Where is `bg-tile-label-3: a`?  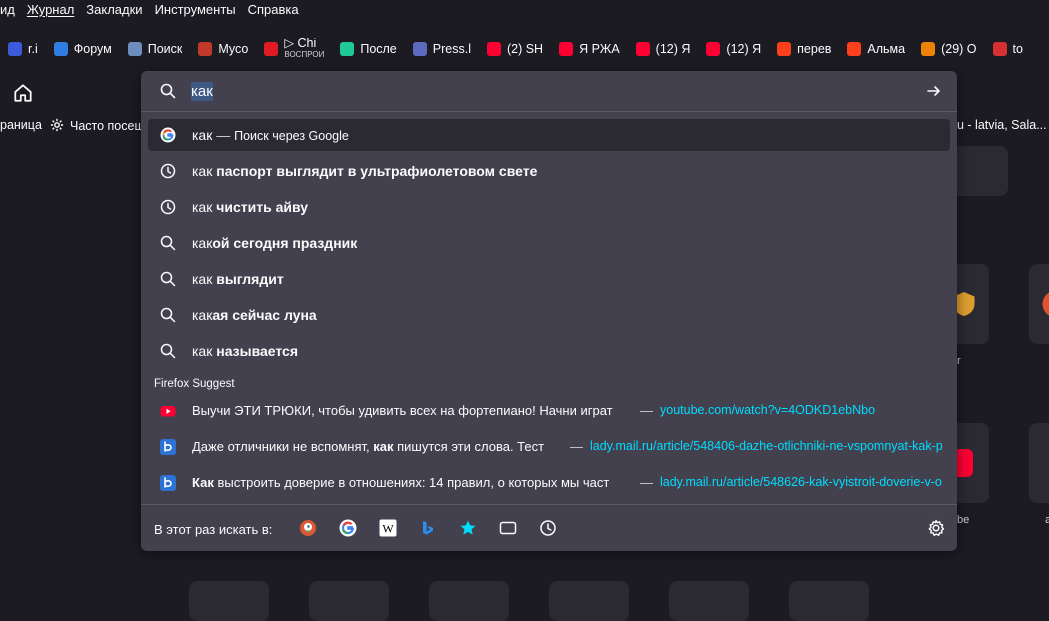 bg-tile-label-3: a is located at coordinates (1047, 520).